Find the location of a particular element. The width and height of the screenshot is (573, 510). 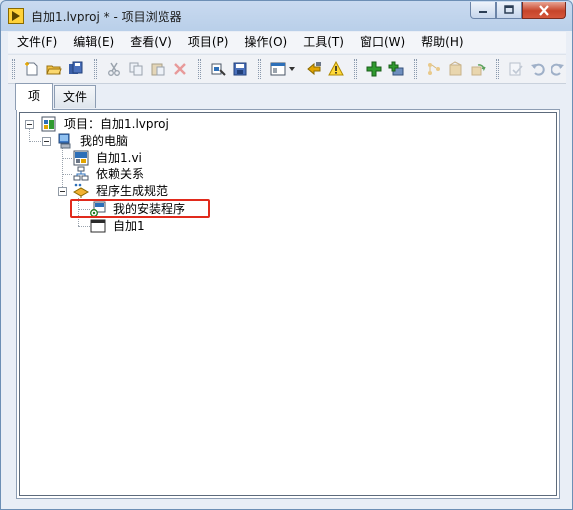

undo-button is located at coordinates (538, 69).